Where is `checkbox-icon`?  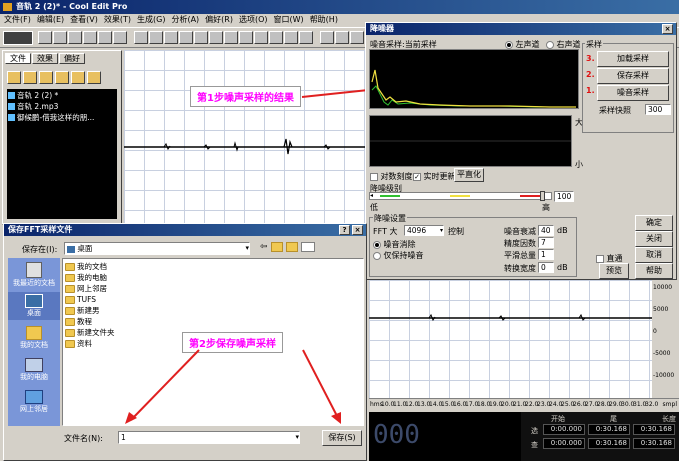
checkbox-icon is located at coordinates (374, 176).